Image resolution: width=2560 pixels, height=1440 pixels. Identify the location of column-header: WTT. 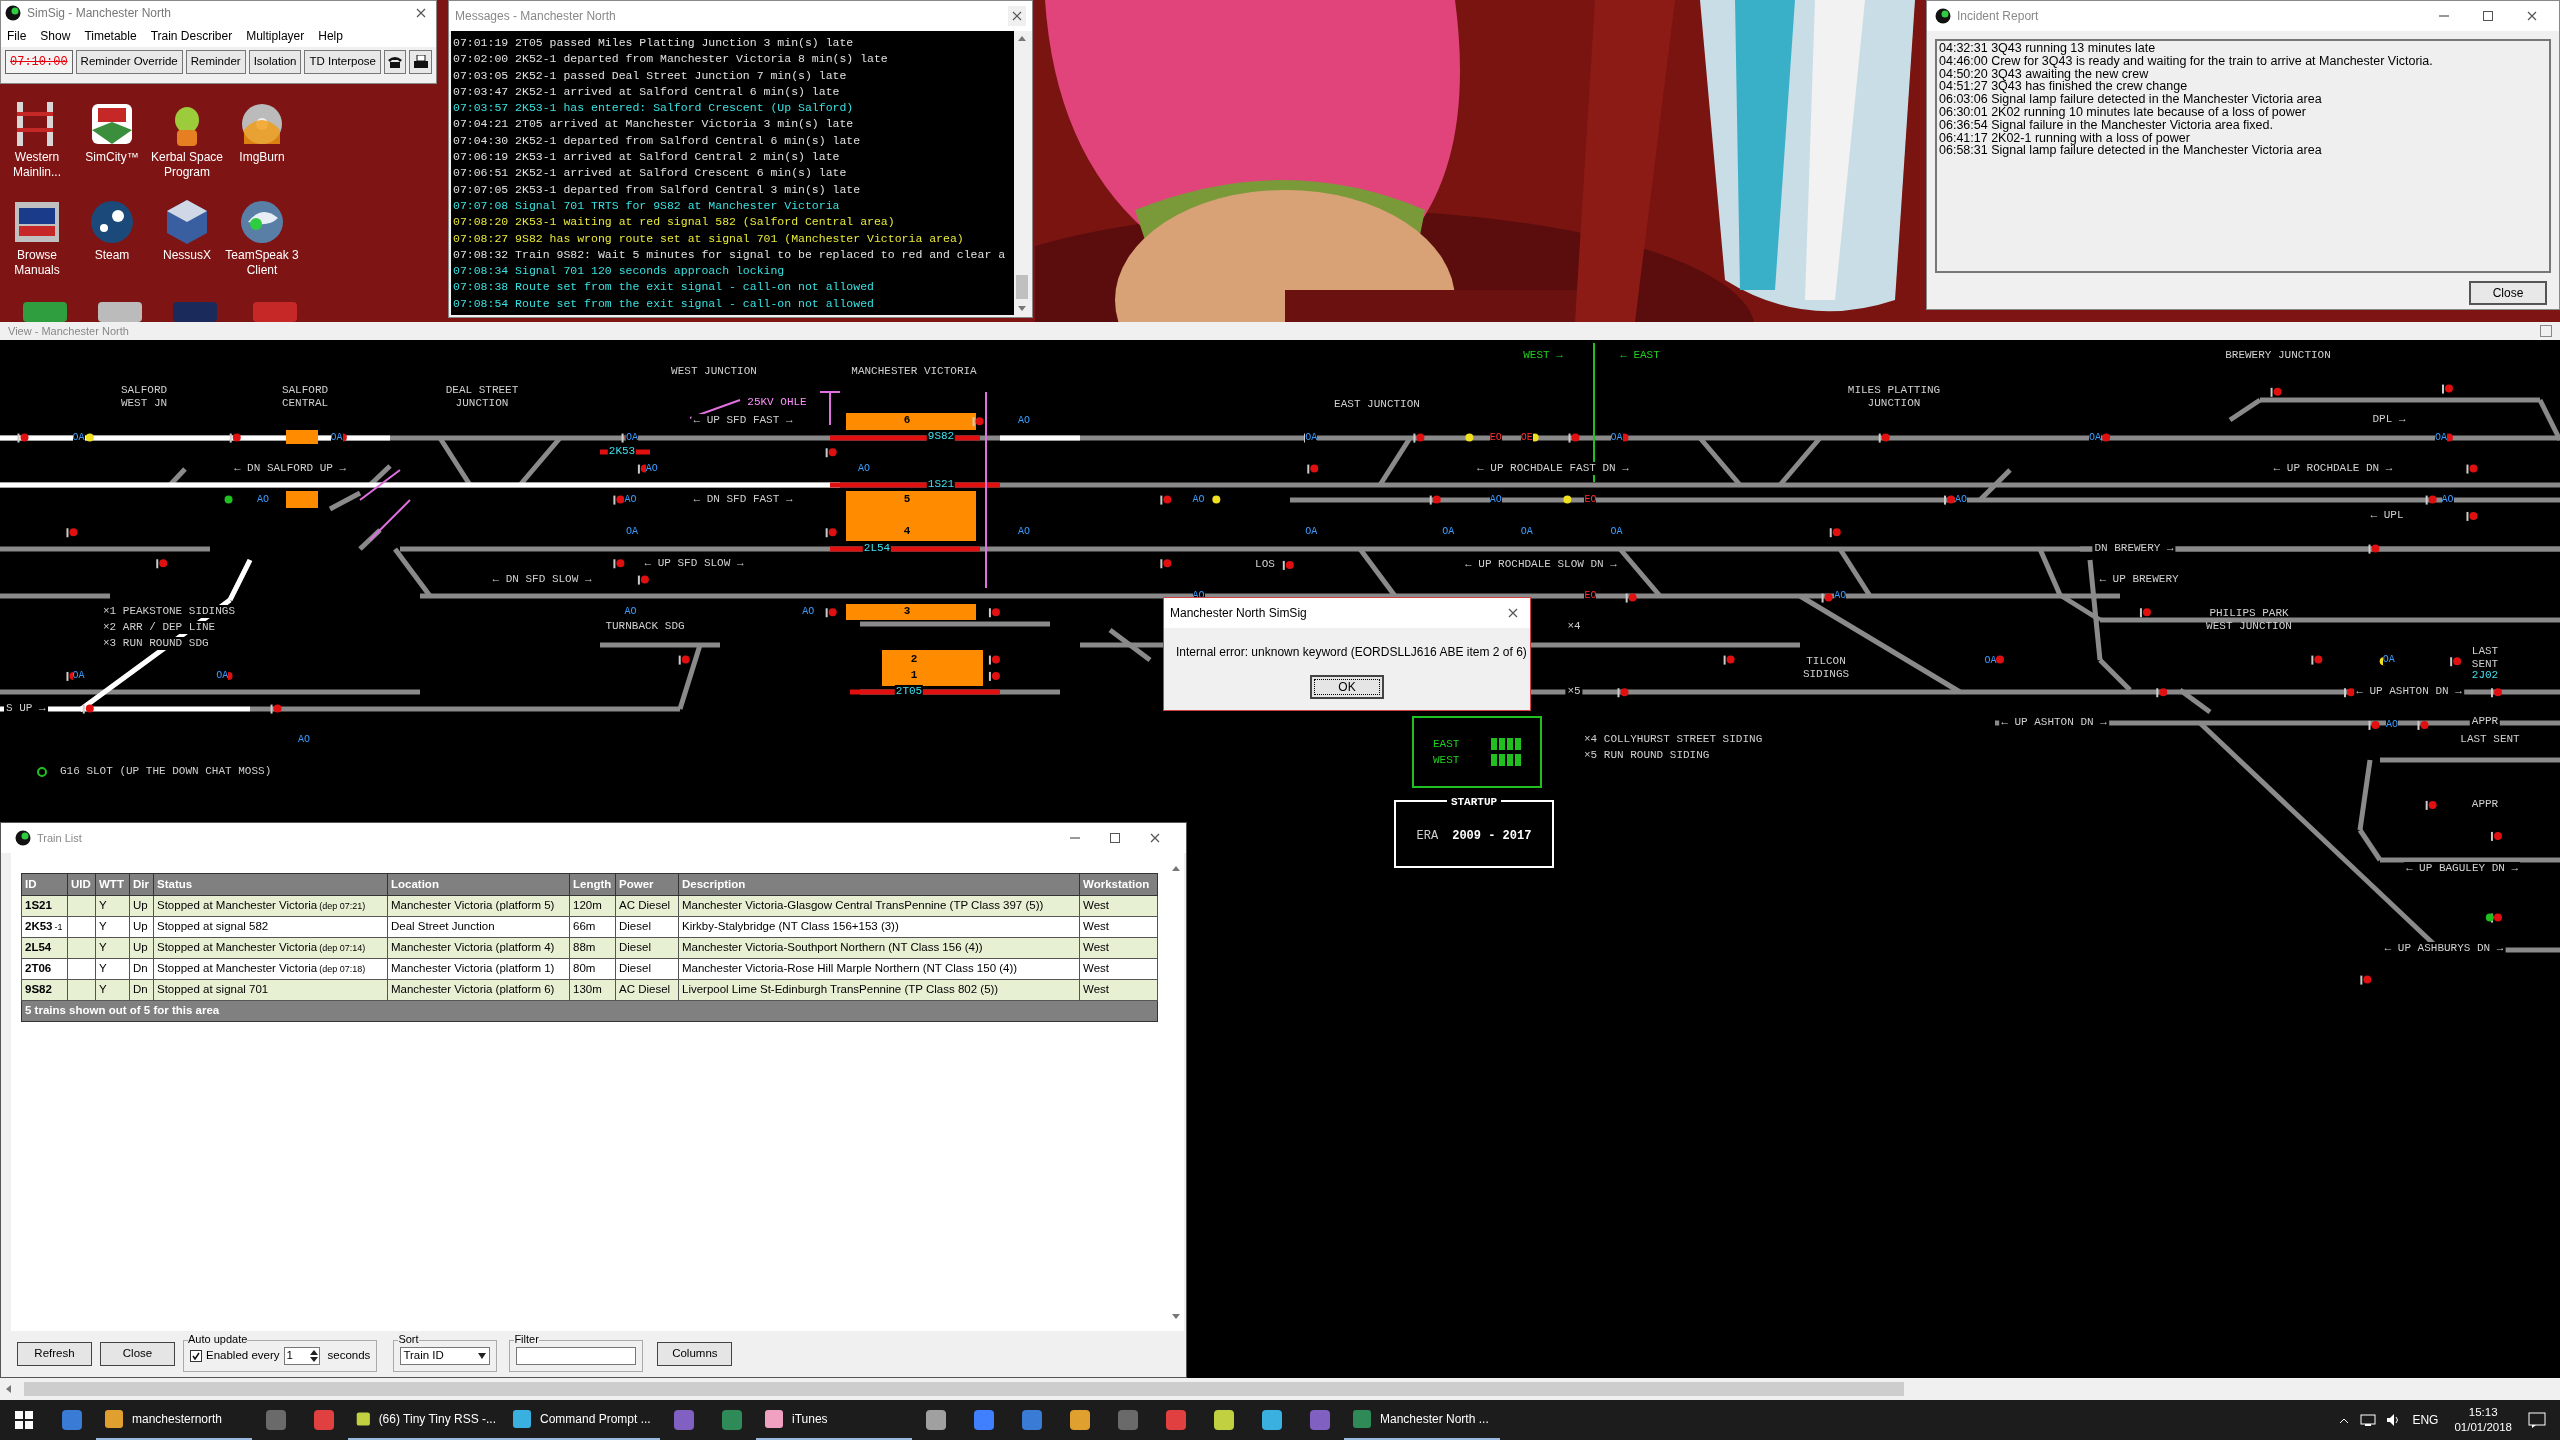
(112, 884).